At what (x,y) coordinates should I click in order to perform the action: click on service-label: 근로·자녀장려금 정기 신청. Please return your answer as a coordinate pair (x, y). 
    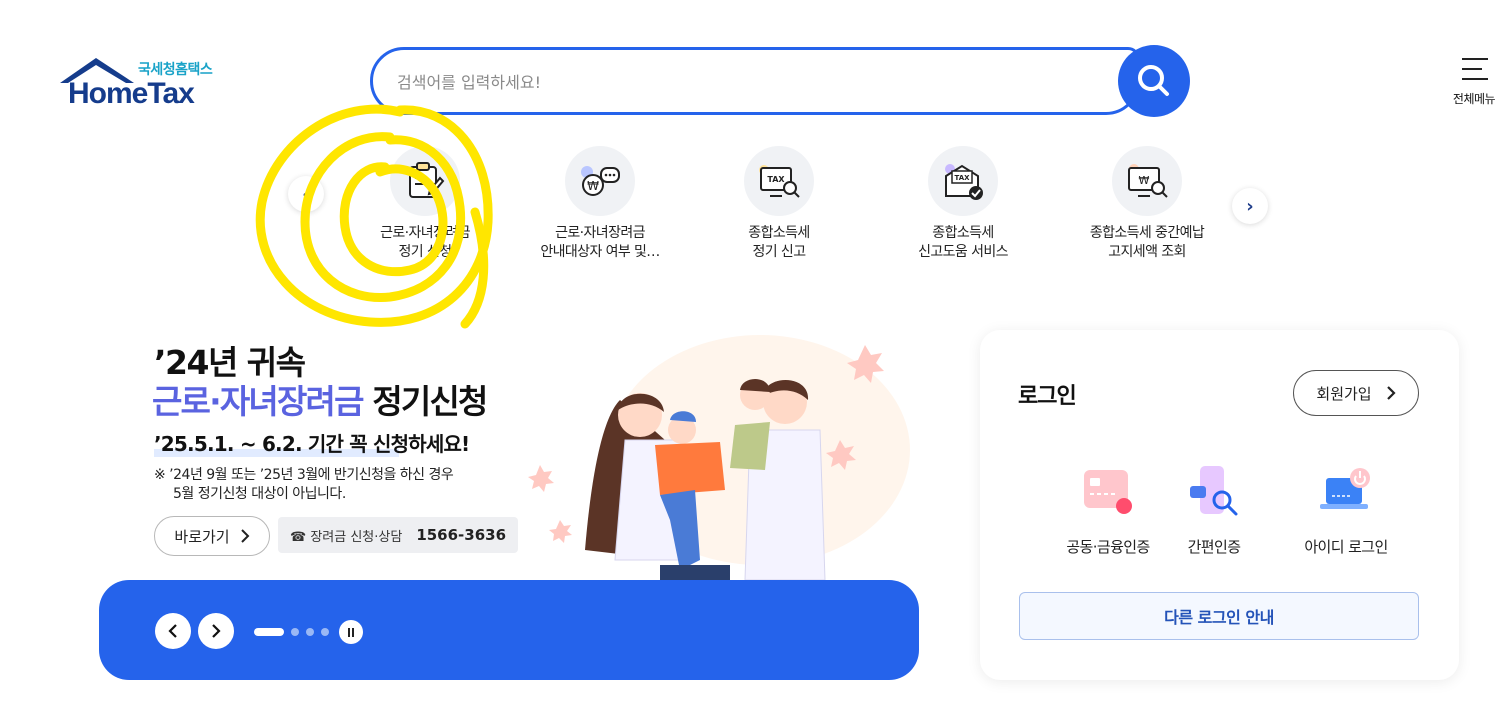
    Looking at the image, I should click on (425, 242).